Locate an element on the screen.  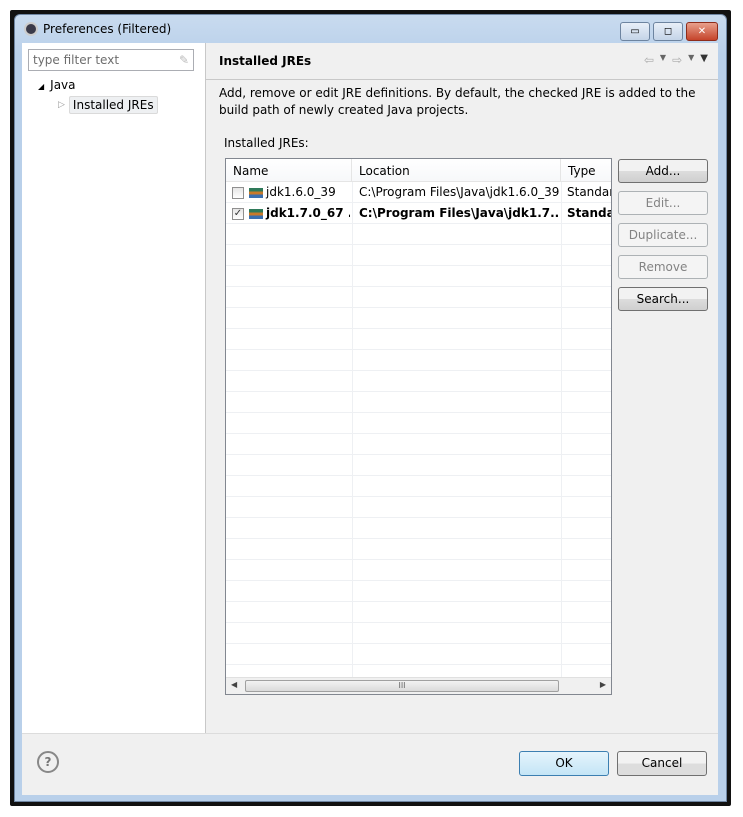
column-header-type: Type is located at coordinates (586, 170).